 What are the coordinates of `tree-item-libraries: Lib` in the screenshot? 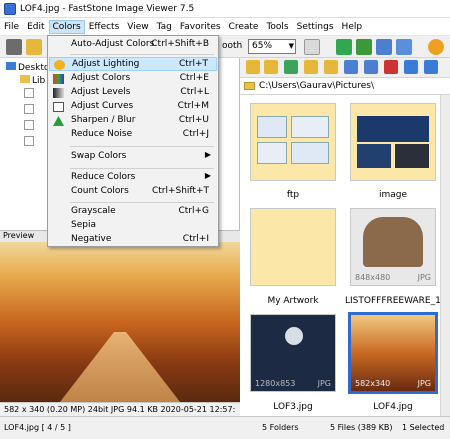 It's located at (32, 80).